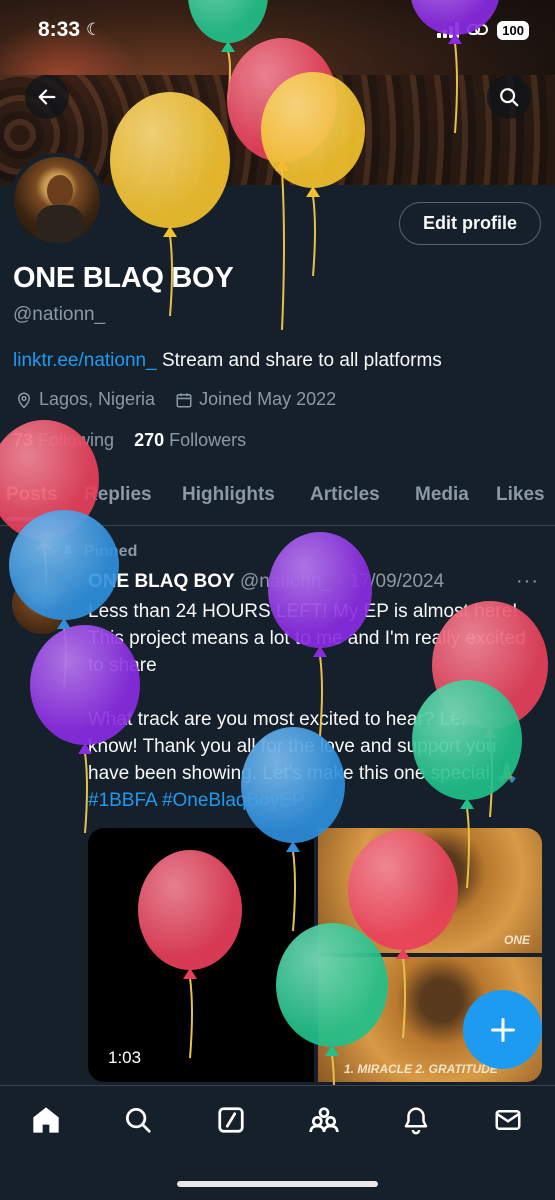  I want to click on more-options-button: ···, so click(527, 581).